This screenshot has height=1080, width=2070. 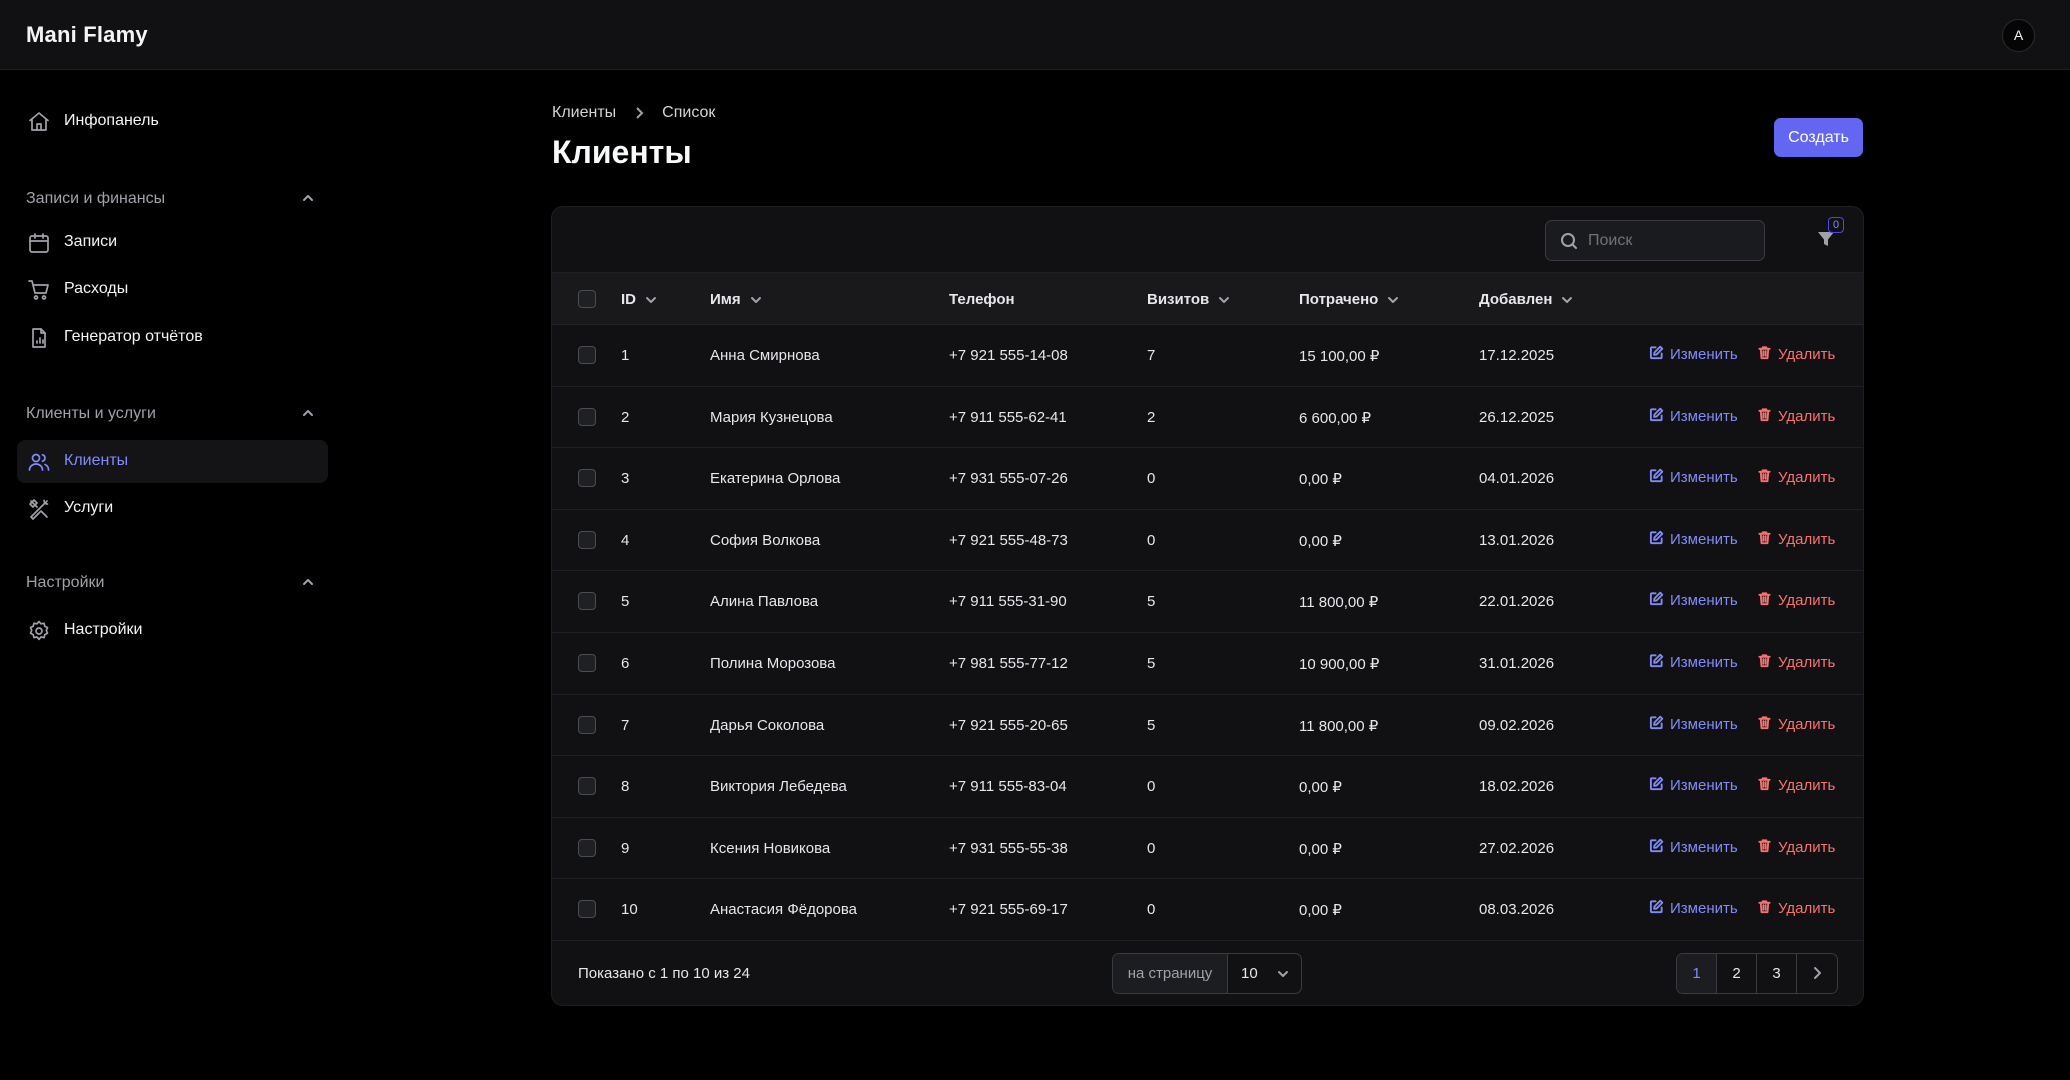 What do you see at coordinates (767, 725) in the screenshot?
I see `cell-name: Дарья Соколова` at bounding box center [767, 725].